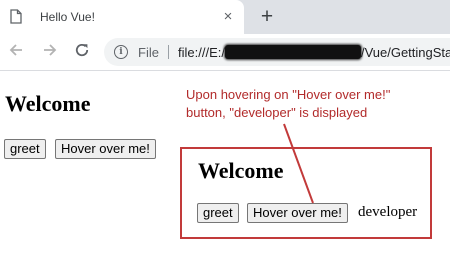  What do you see at coordinates (288, 94) in the screenshot?
I see `annotation-line-1: Upon hovering on "Hover over me!"` at bounding box center [288, 94].